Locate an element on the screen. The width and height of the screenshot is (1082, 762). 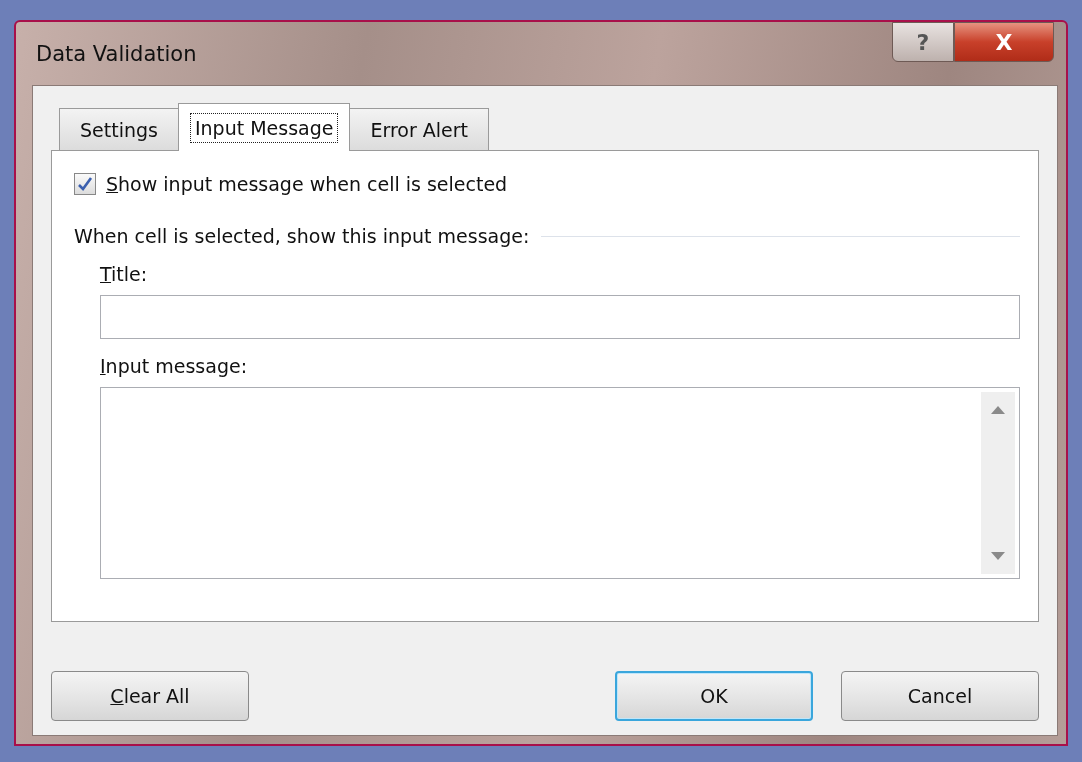
window-title: Data Validation is located at coordinates (116, 53).